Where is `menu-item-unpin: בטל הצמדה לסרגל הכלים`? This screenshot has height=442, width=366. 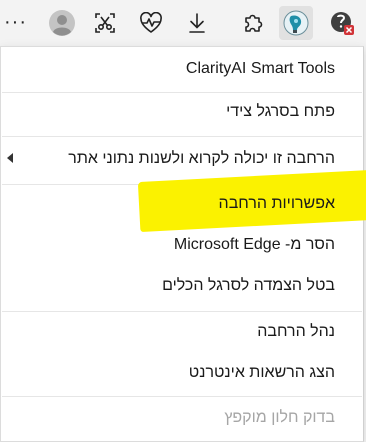
menu-item-unpin: בטל הצמדה לסרגל הכלים is located at coordinates (182, 286).